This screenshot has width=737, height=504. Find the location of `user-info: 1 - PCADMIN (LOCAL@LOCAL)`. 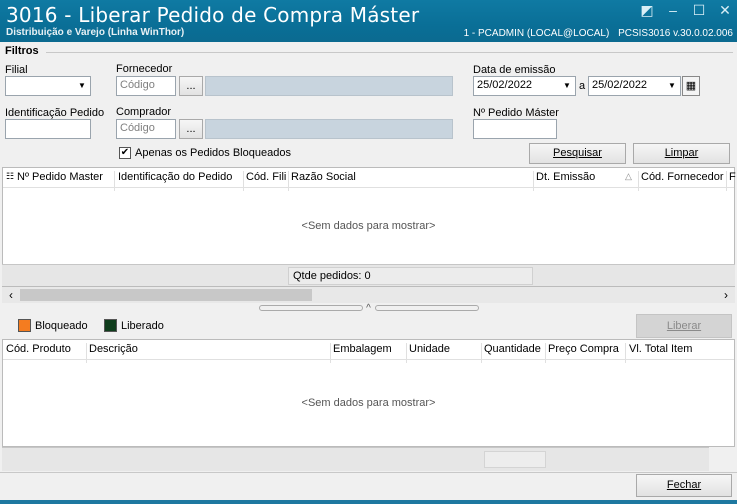

user-info: 1 - PCADMIN (LOCAL@LOCAL) is located at coordinates (536, 33).